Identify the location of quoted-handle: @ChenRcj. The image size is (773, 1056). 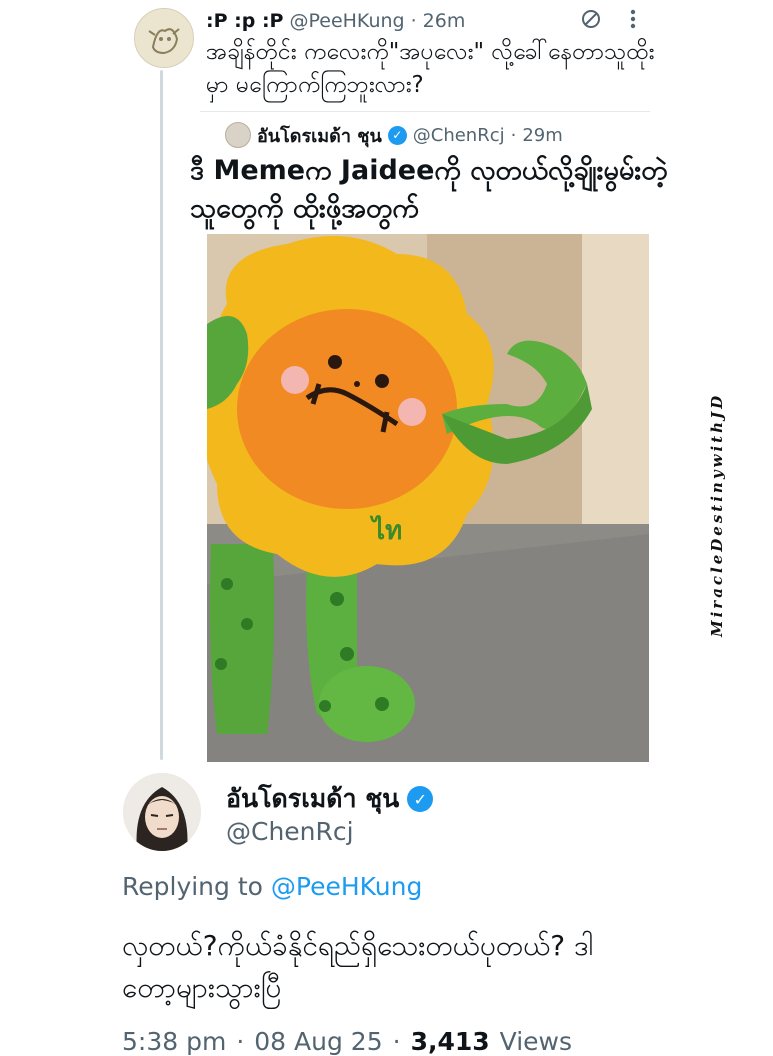
(458, 135).